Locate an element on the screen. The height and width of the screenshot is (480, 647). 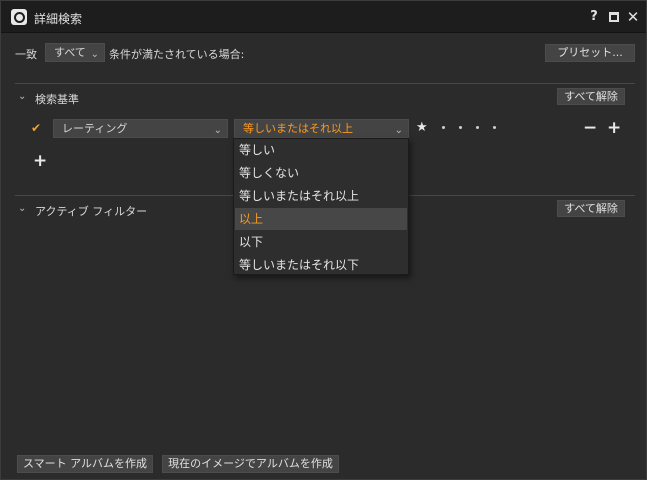
divider is located at coordinates (325, 83).